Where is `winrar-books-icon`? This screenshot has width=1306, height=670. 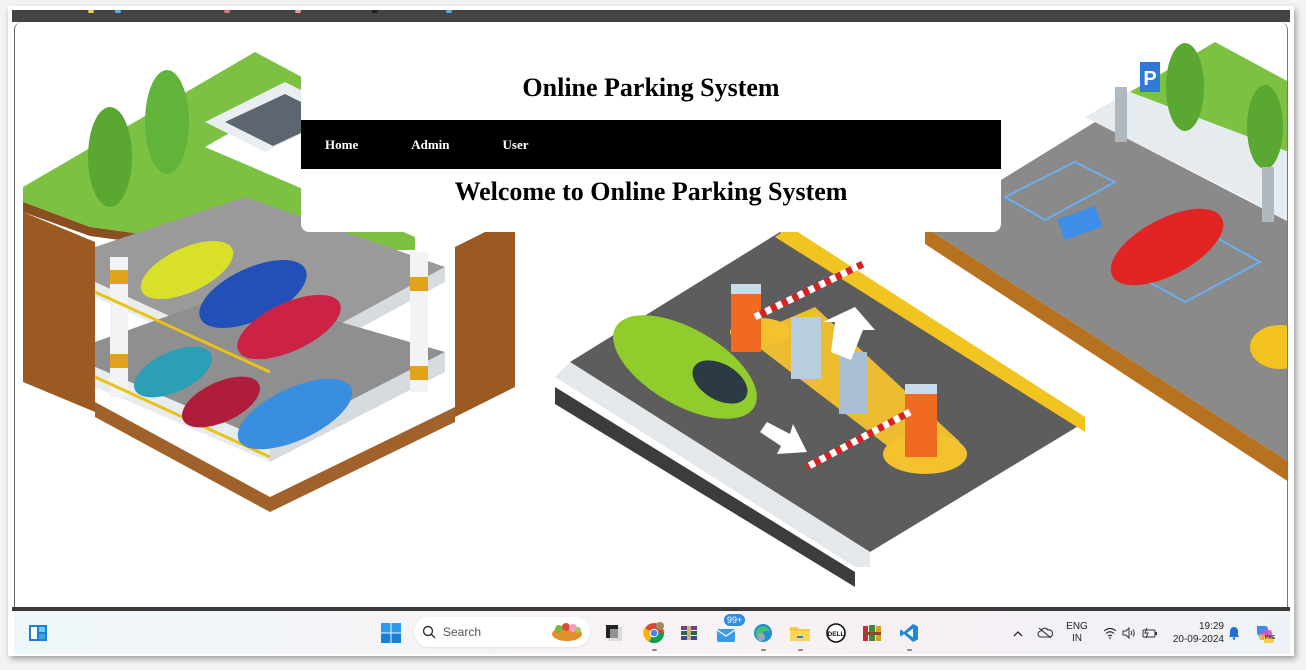
winrar-books-icon is located at coordinates (872, 633).